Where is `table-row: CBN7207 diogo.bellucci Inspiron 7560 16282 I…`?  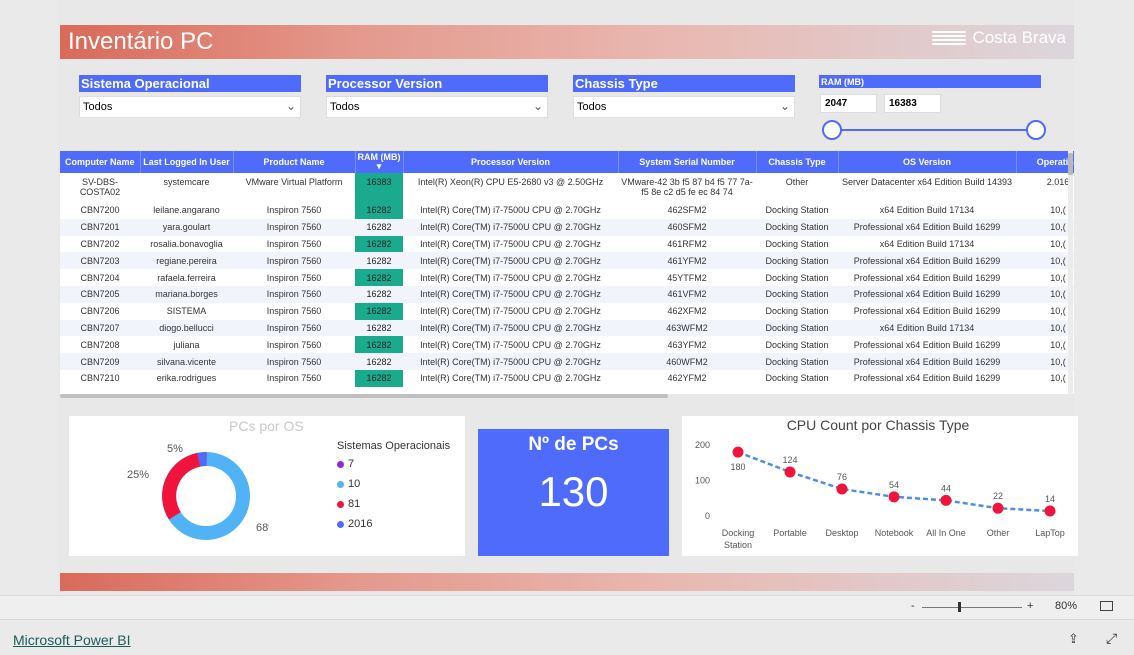 table-row: CBN7207 diogo.bellucci Inspiron 7560 16282 I… is located at coordinates (567, 328).